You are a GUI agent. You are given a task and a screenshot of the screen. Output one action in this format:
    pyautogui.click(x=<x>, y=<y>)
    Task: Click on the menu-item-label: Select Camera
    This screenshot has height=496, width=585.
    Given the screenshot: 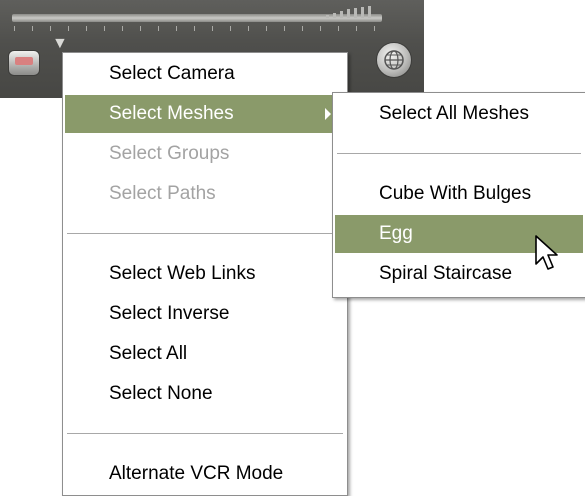 What is the action you would take?
    pyautogui.click(x=172, y=73)
    